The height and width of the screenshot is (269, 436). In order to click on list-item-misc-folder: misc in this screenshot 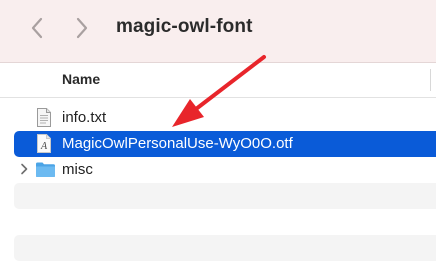, I will do `click(225, 170)`.